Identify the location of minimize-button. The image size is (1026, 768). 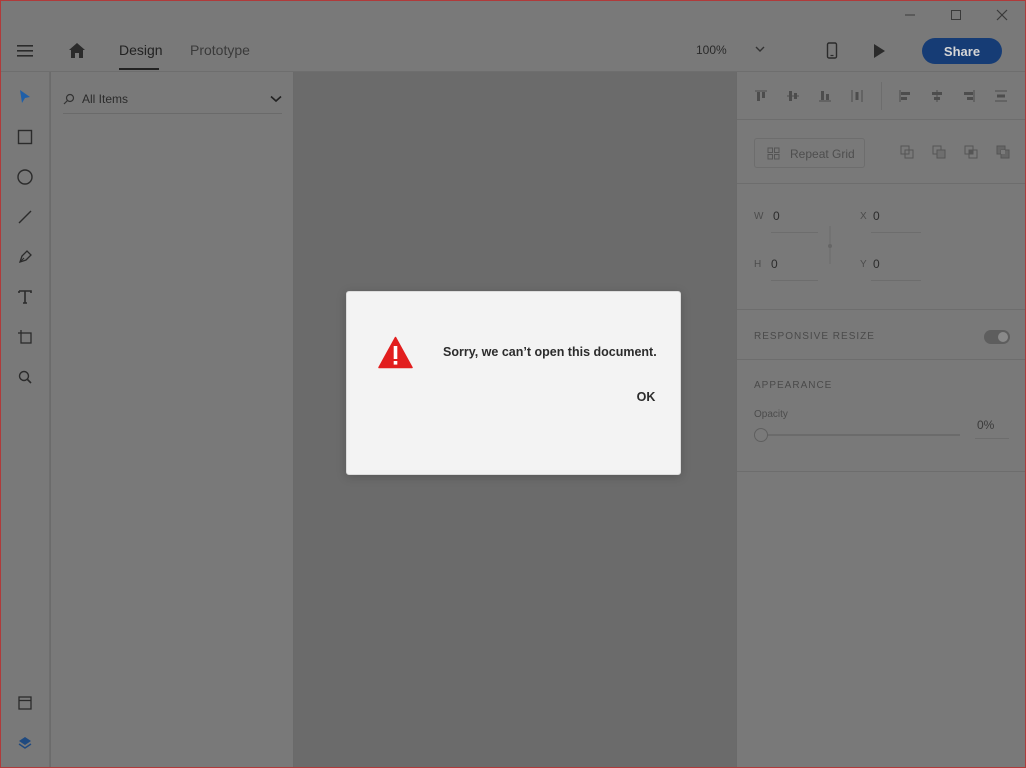
(910, 15).